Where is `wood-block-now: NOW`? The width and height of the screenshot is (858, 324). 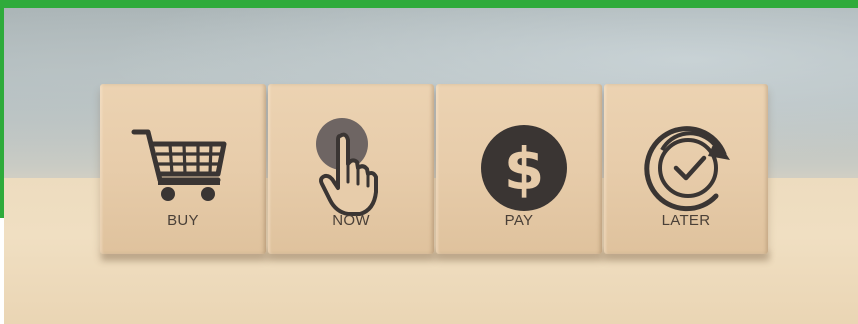 wood-block-now: NOW is located at coordinates (351, 169).